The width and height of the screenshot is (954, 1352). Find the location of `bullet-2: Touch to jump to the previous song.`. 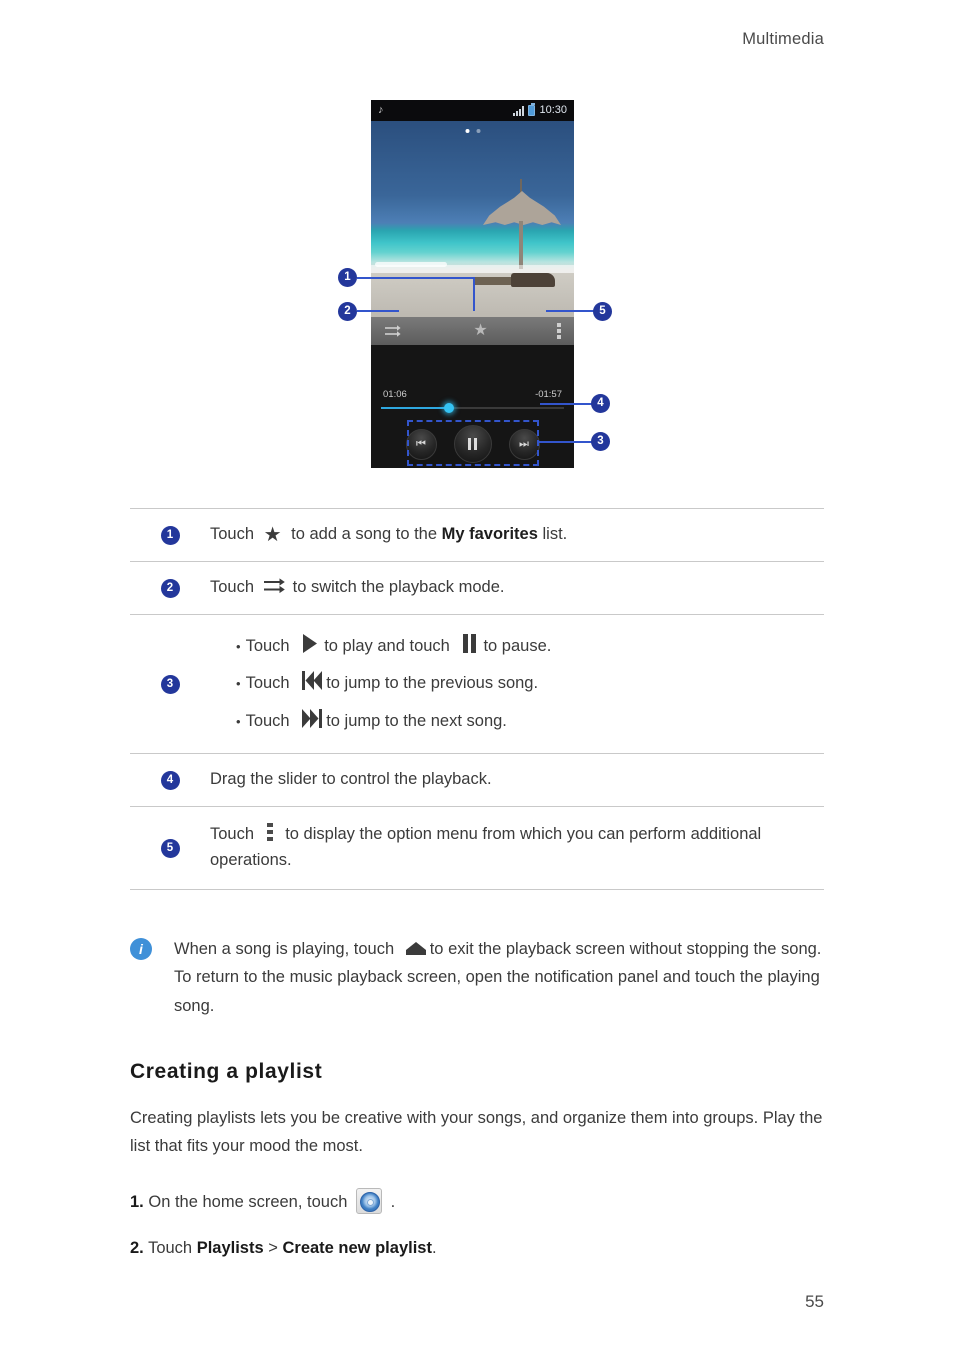

bullet-2: Touch to jump to the previous song. is located at coordinates (392, 684).